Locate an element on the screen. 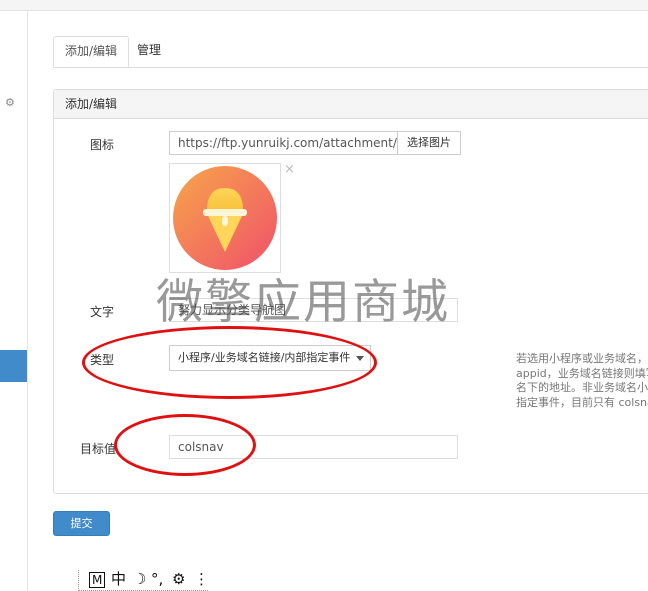  remove-image-icon: × is located at coordinates (289, 170).